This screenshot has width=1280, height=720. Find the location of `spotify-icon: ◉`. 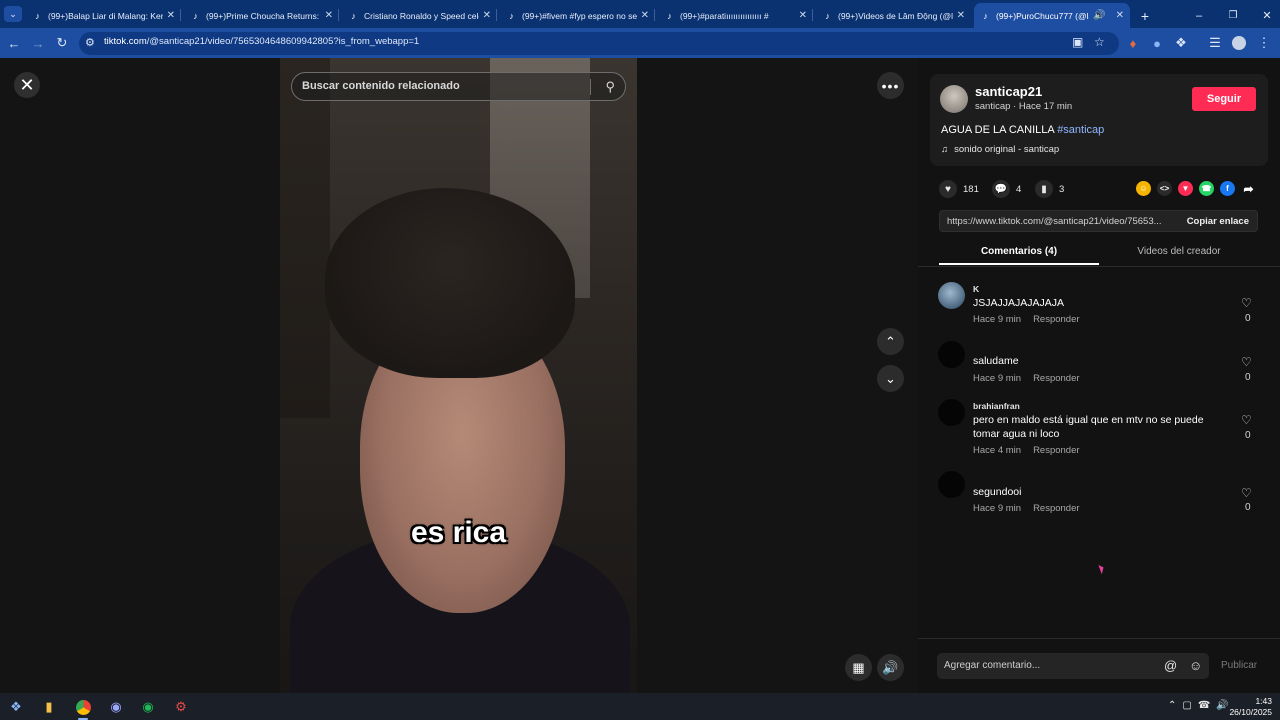

spotify-icon: ◉ is located at coordinates (148, 707).